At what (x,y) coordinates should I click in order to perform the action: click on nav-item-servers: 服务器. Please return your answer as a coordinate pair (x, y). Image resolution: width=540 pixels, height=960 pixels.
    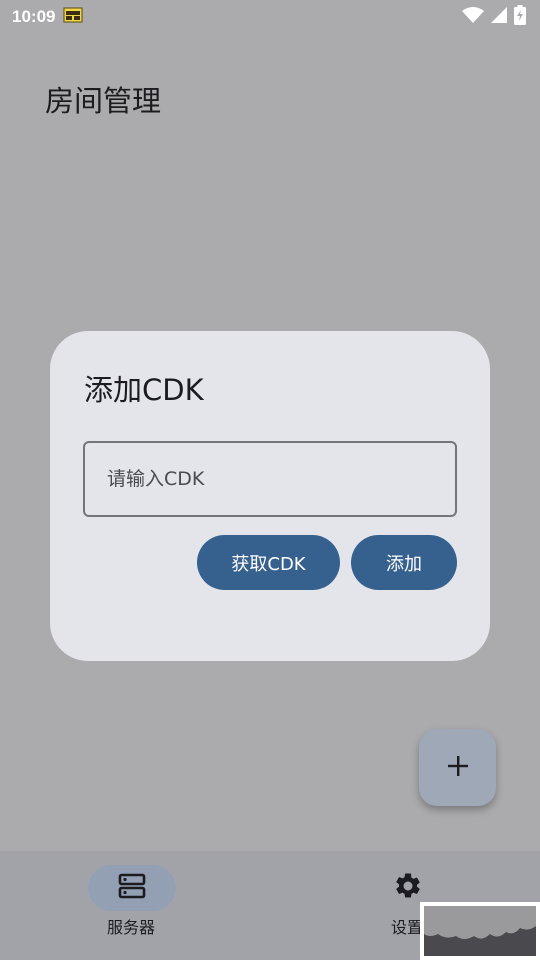
    Looking at the image, I should click on (131, 905).